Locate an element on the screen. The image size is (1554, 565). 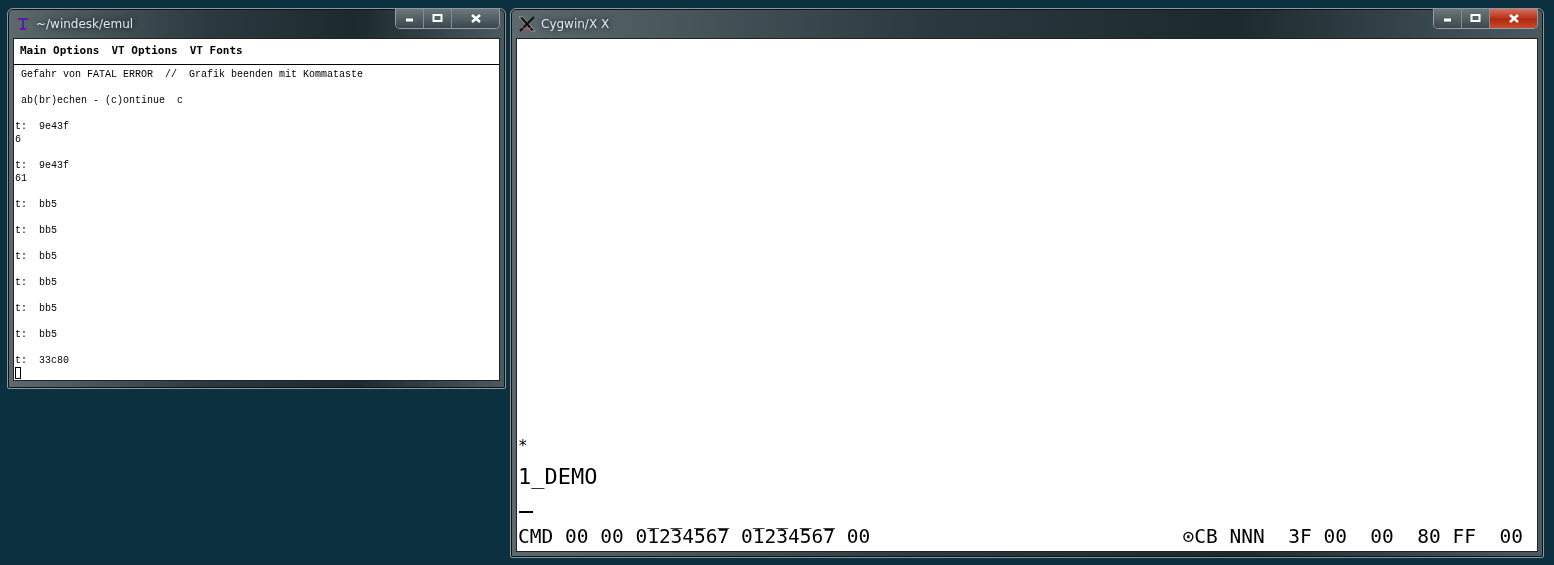
terminal-line: ab(br)echen - (c)ontinue c is located at coordinates (102, 100).